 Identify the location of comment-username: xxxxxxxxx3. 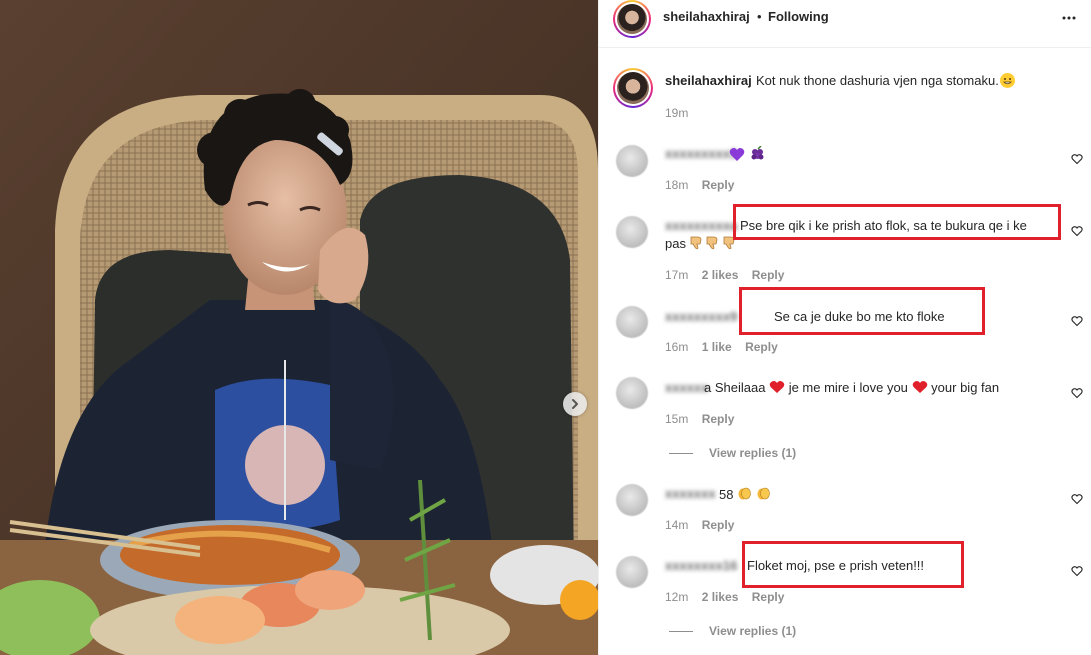
(701, 153).